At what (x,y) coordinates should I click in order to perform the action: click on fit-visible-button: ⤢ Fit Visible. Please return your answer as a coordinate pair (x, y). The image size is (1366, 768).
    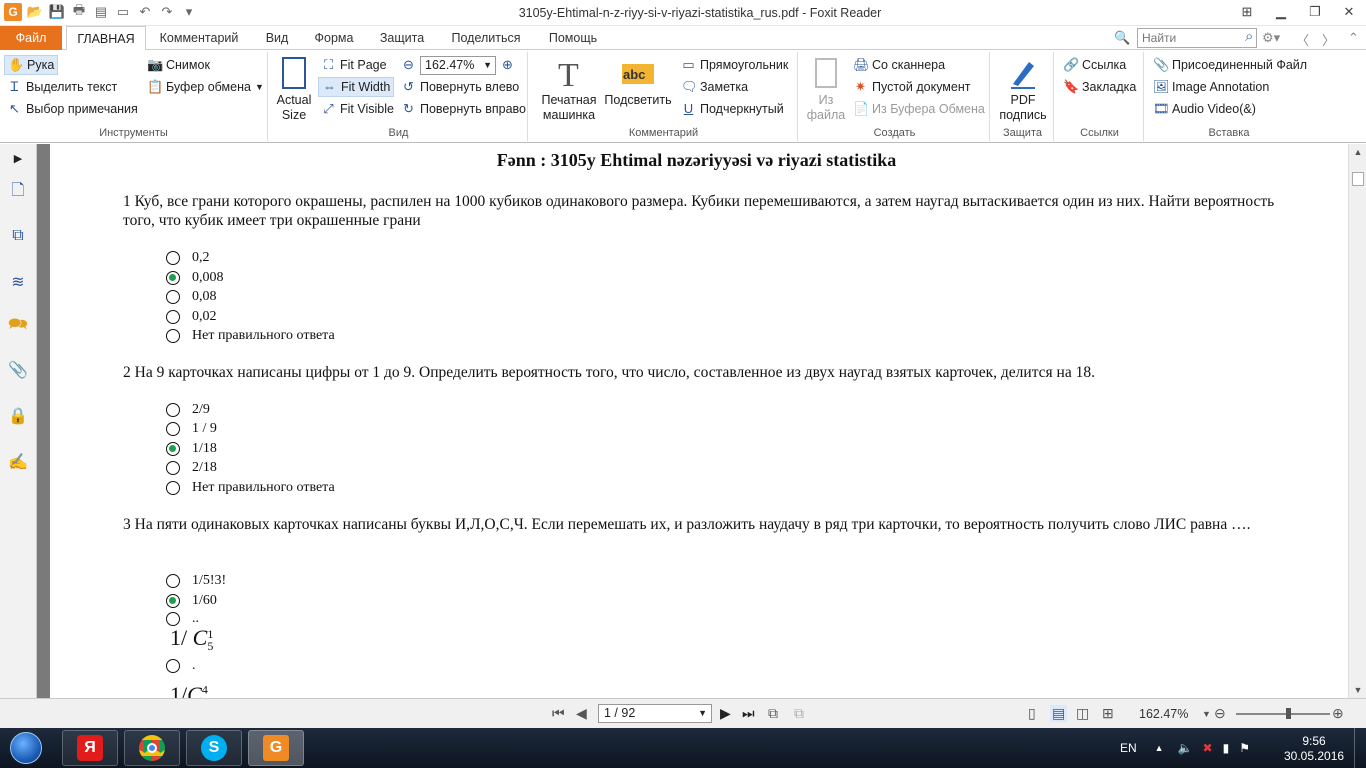
    Looking at the image, I should click on (357, 109).